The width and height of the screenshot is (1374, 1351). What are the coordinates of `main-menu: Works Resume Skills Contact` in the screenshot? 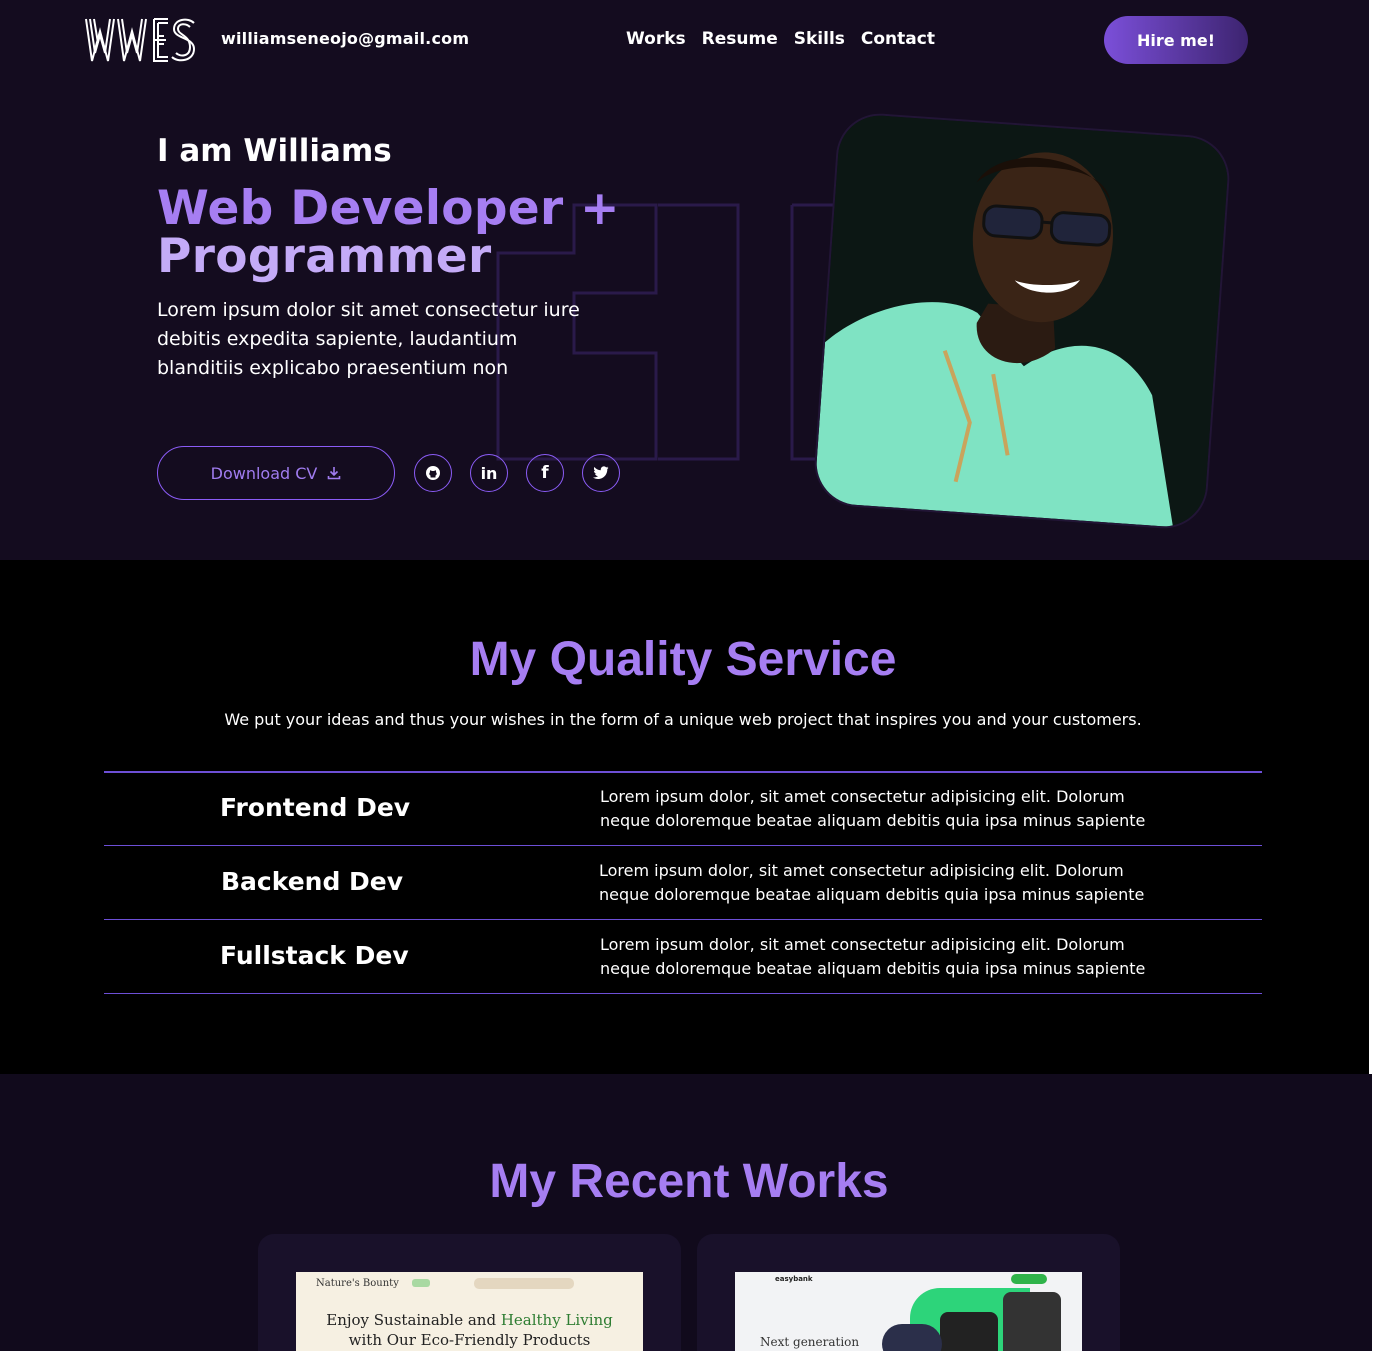 It's located at (780, 39).